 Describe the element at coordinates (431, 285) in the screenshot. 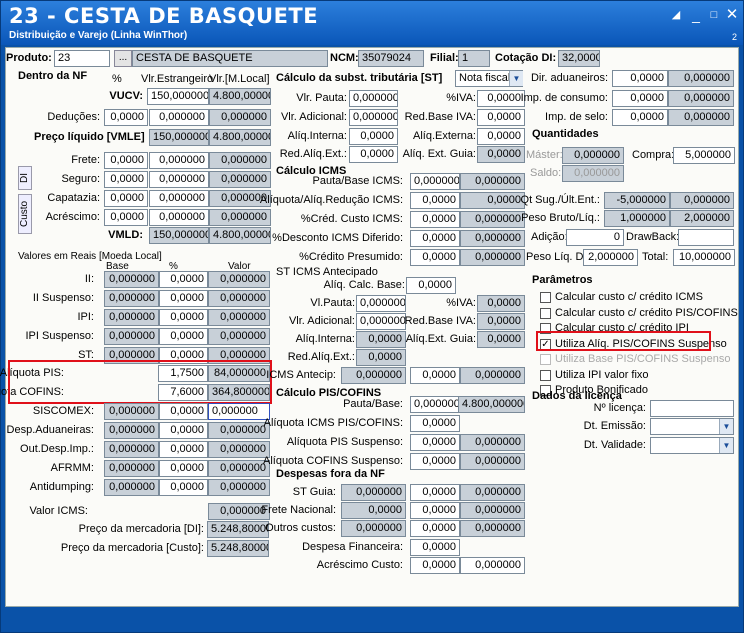

I see `stant-calc-field: 0,0000` at that location.